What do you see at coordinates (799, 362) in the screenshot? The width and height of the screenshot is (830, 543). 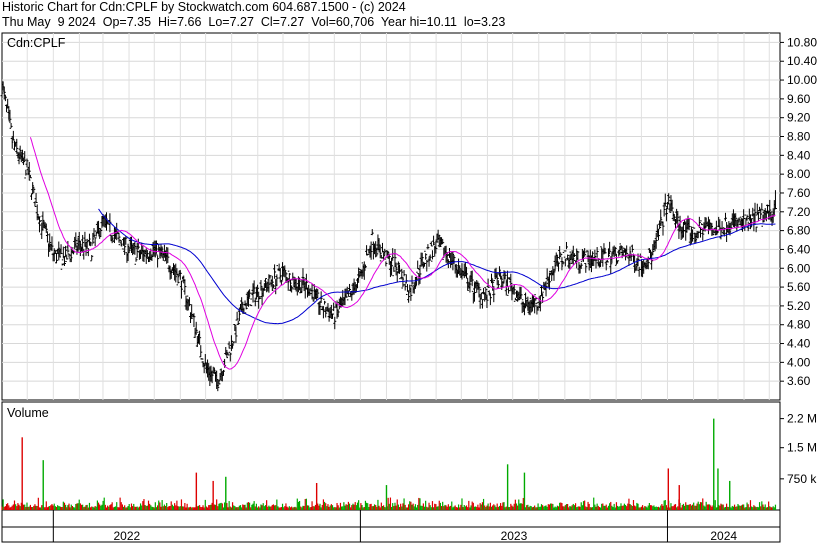 I see `y-tick-label: 4.00` at bounding box center [799, 362].